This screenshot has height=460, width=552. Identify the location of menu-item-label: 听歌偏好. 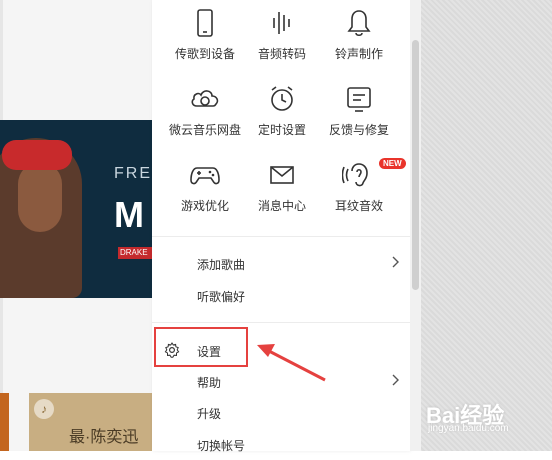
(221, 297).